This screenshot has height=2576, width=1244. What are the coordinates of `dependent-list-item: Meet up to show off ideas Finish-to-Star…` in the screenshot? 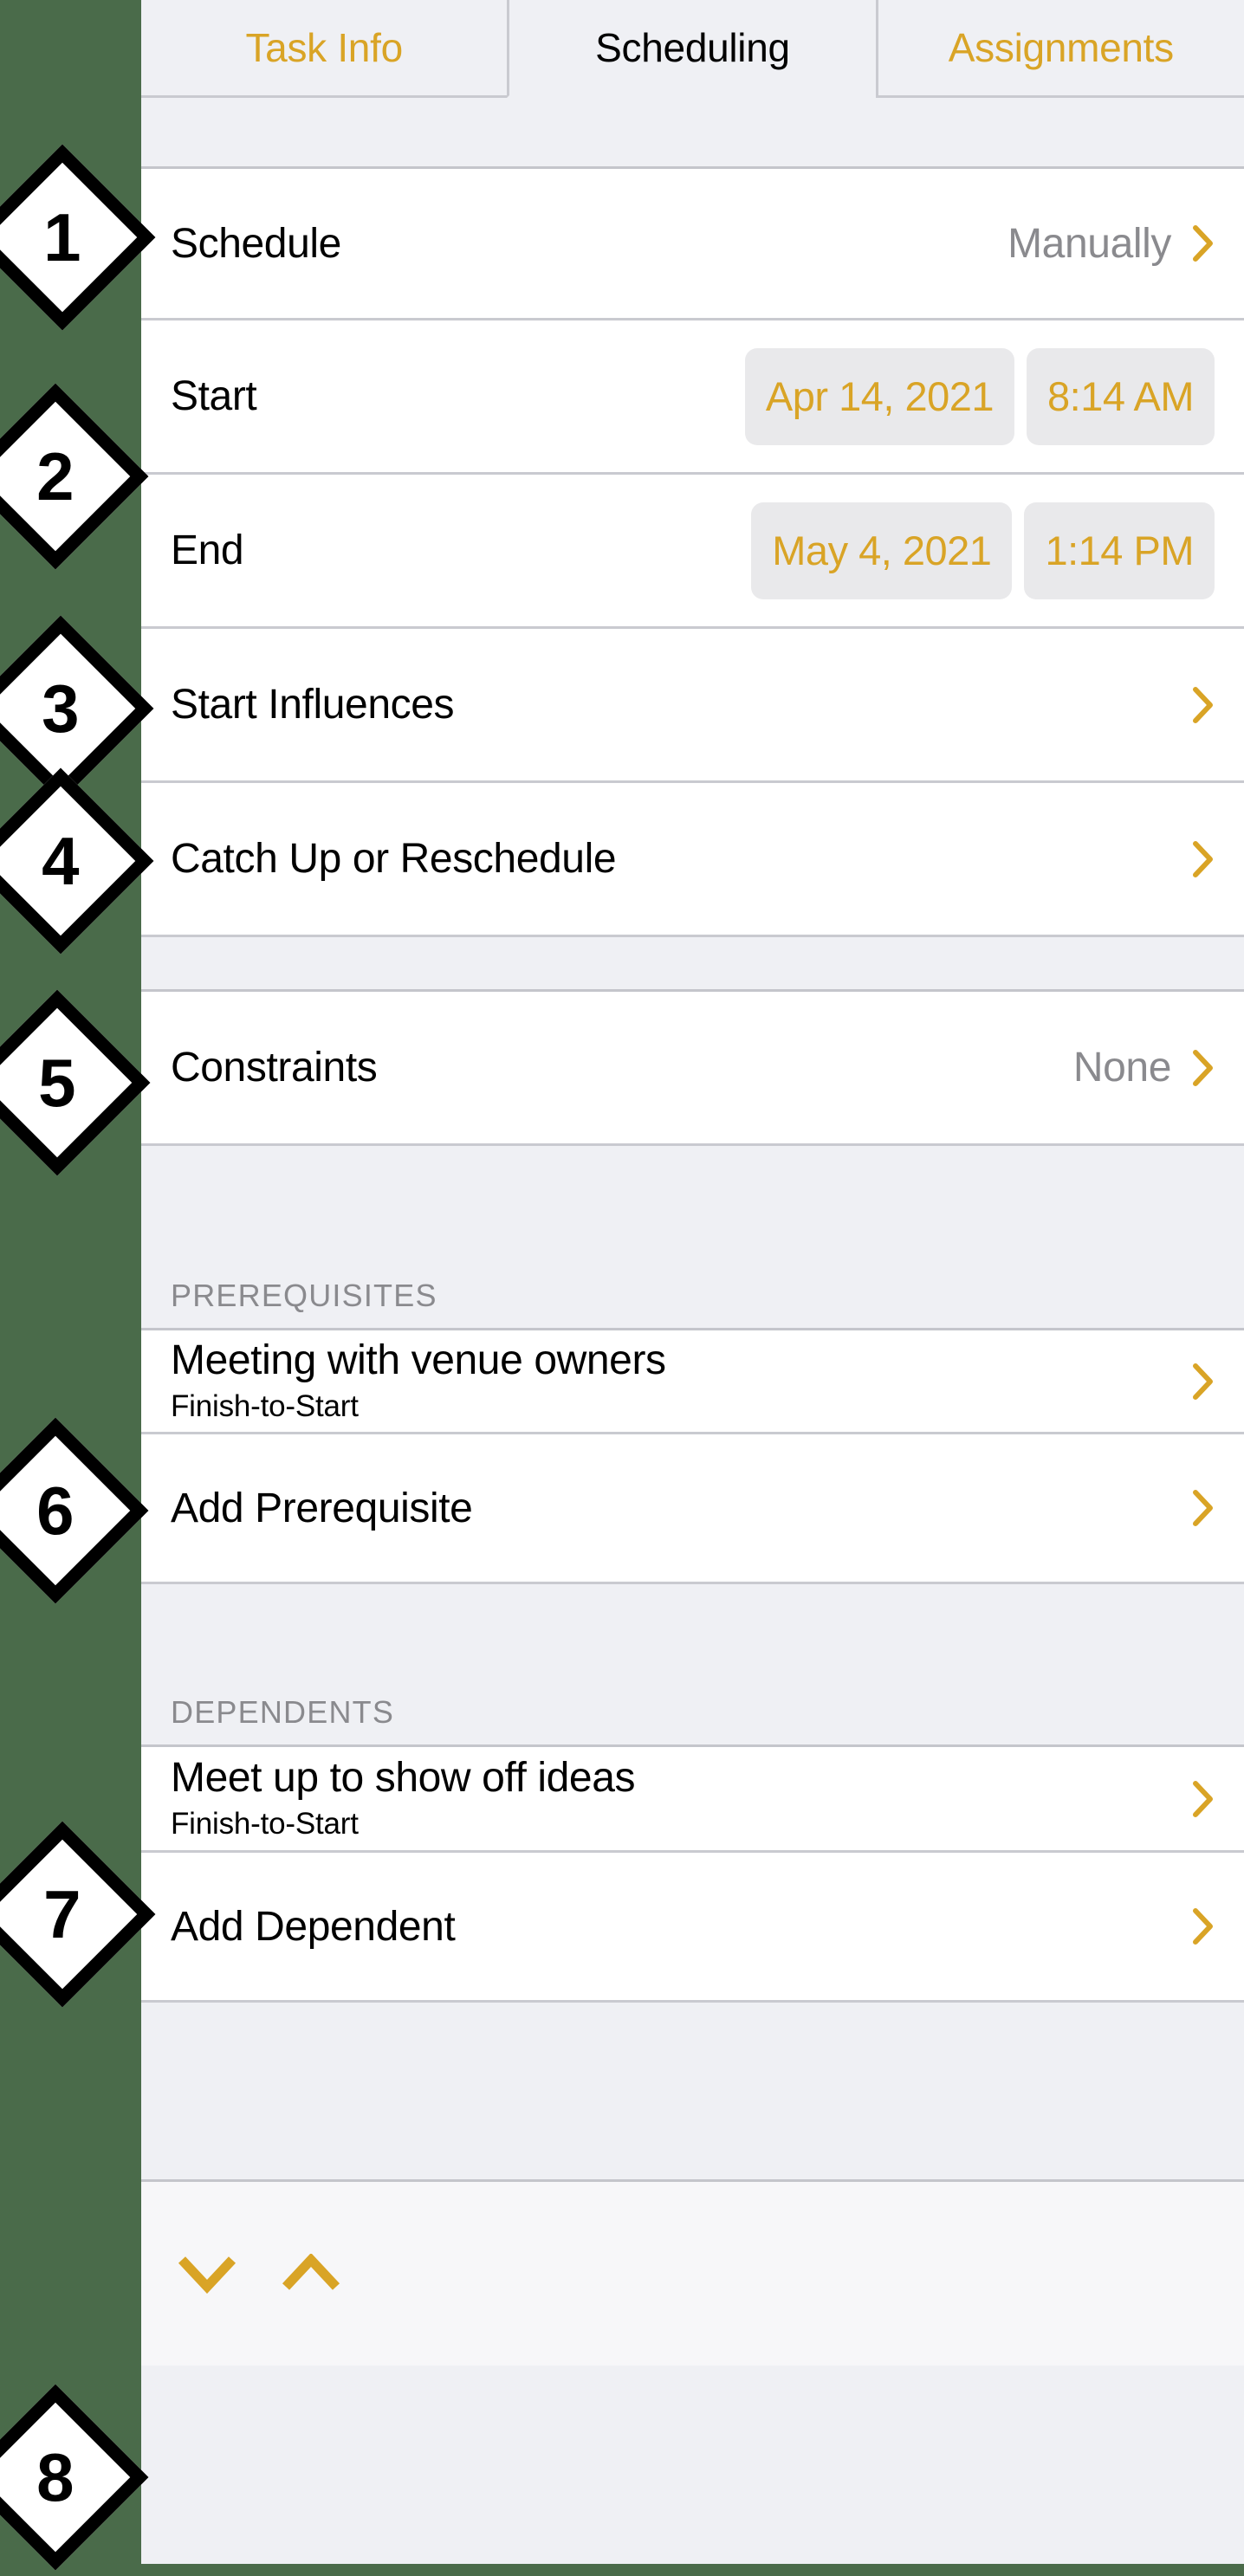 It's located at (692, 1800).